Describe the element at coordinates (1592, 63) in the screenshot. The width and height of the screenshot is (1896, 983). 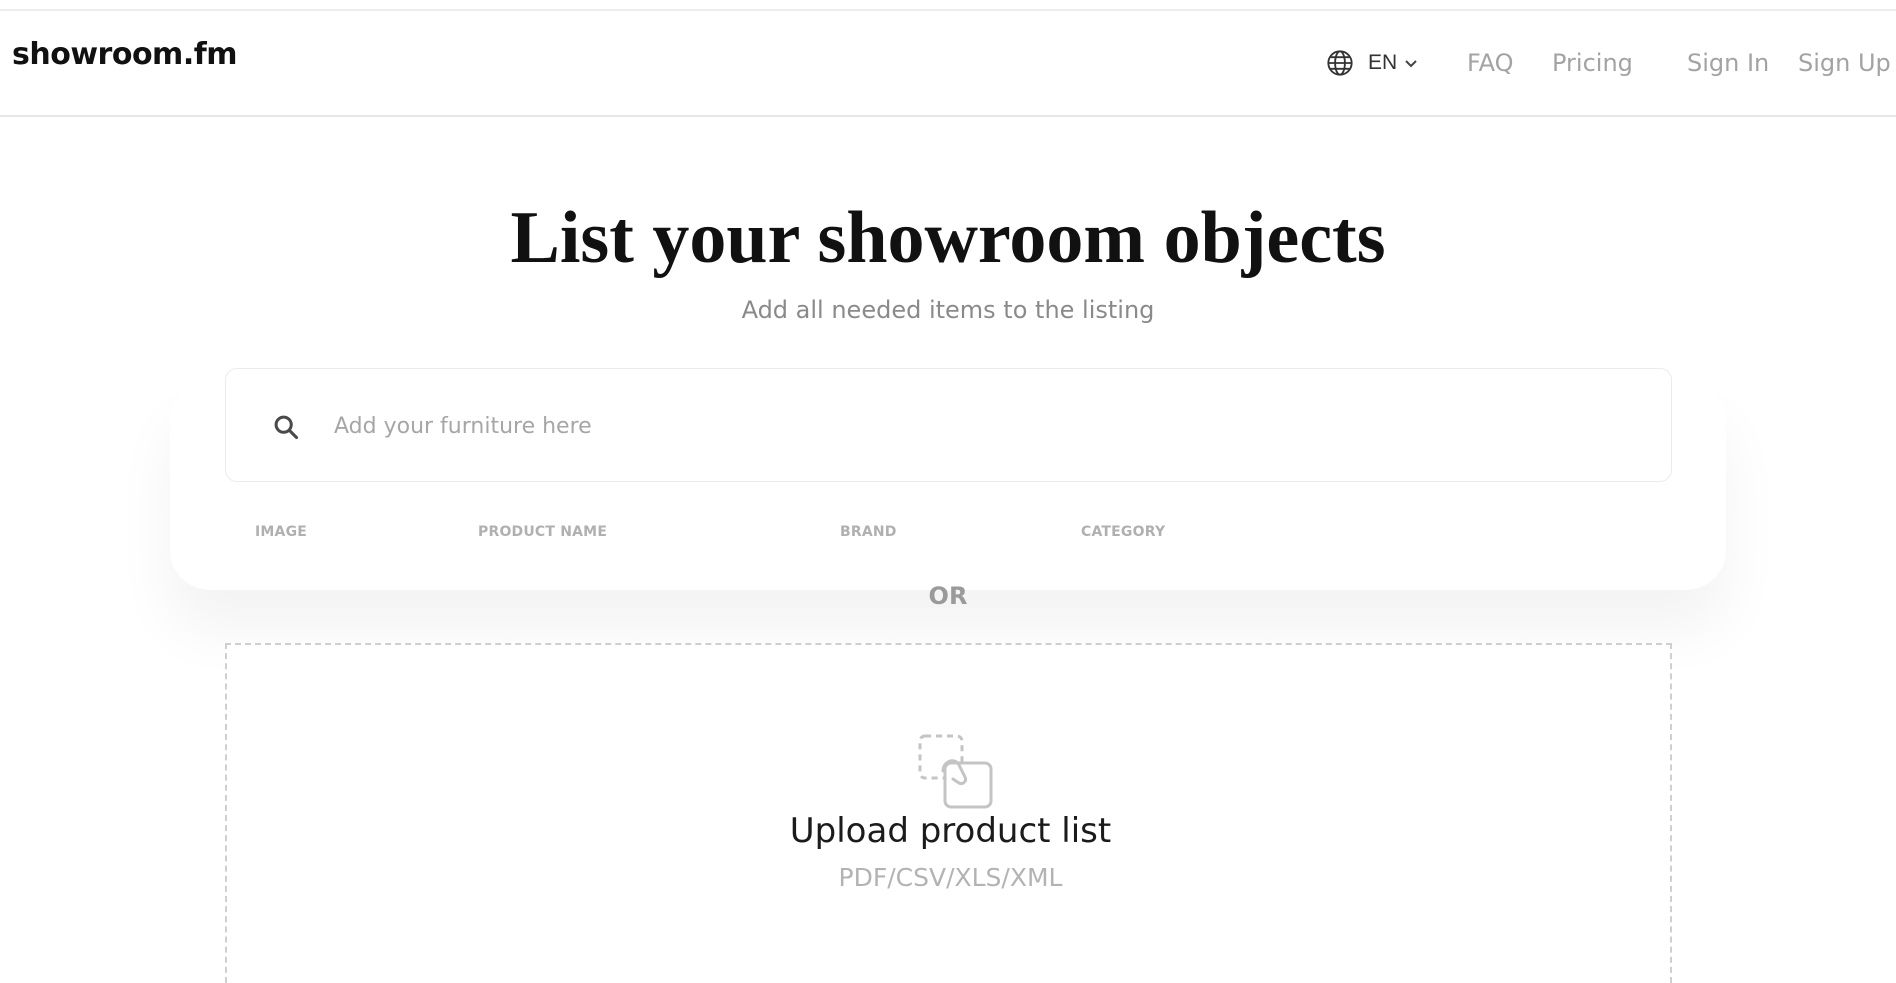
I see `nav-pricing-link: Pricing` at that location.